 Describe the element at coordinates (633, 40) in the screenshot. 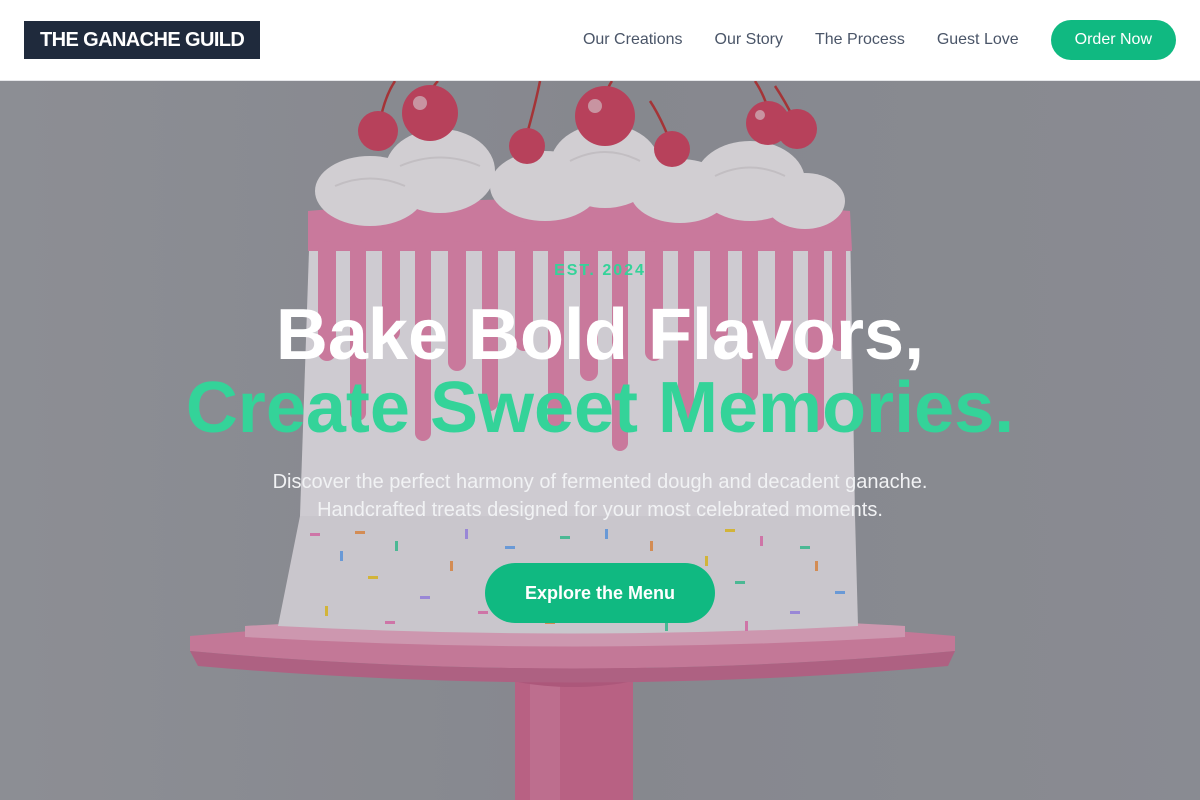

I see `nav-link-our-creations: Our Creations` at that location.